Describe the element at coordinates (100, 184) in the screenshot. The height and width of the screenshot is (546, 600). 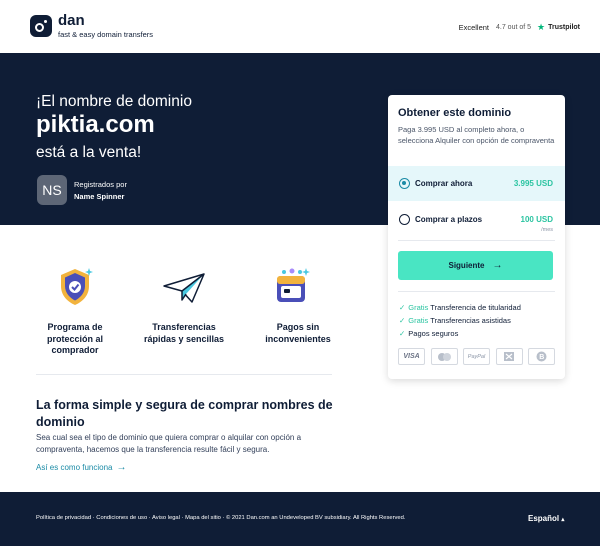
I see `registered-label: Registrados por` at that location.